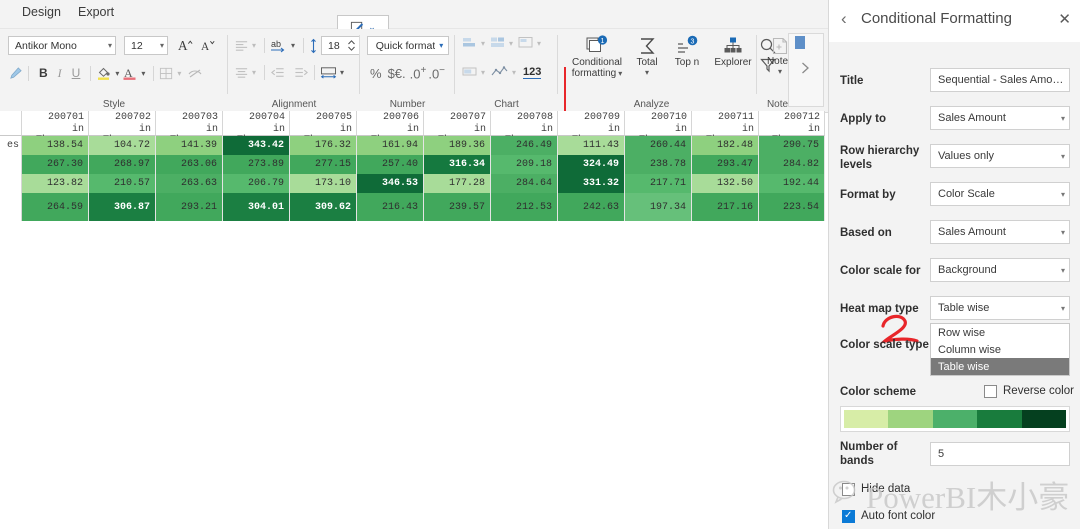 This screenshot has width=1080, height=529. What do you see at coordinates (351, 45) in the screenshot?
I see `stepper-icon` at bounding box center [351, 45].